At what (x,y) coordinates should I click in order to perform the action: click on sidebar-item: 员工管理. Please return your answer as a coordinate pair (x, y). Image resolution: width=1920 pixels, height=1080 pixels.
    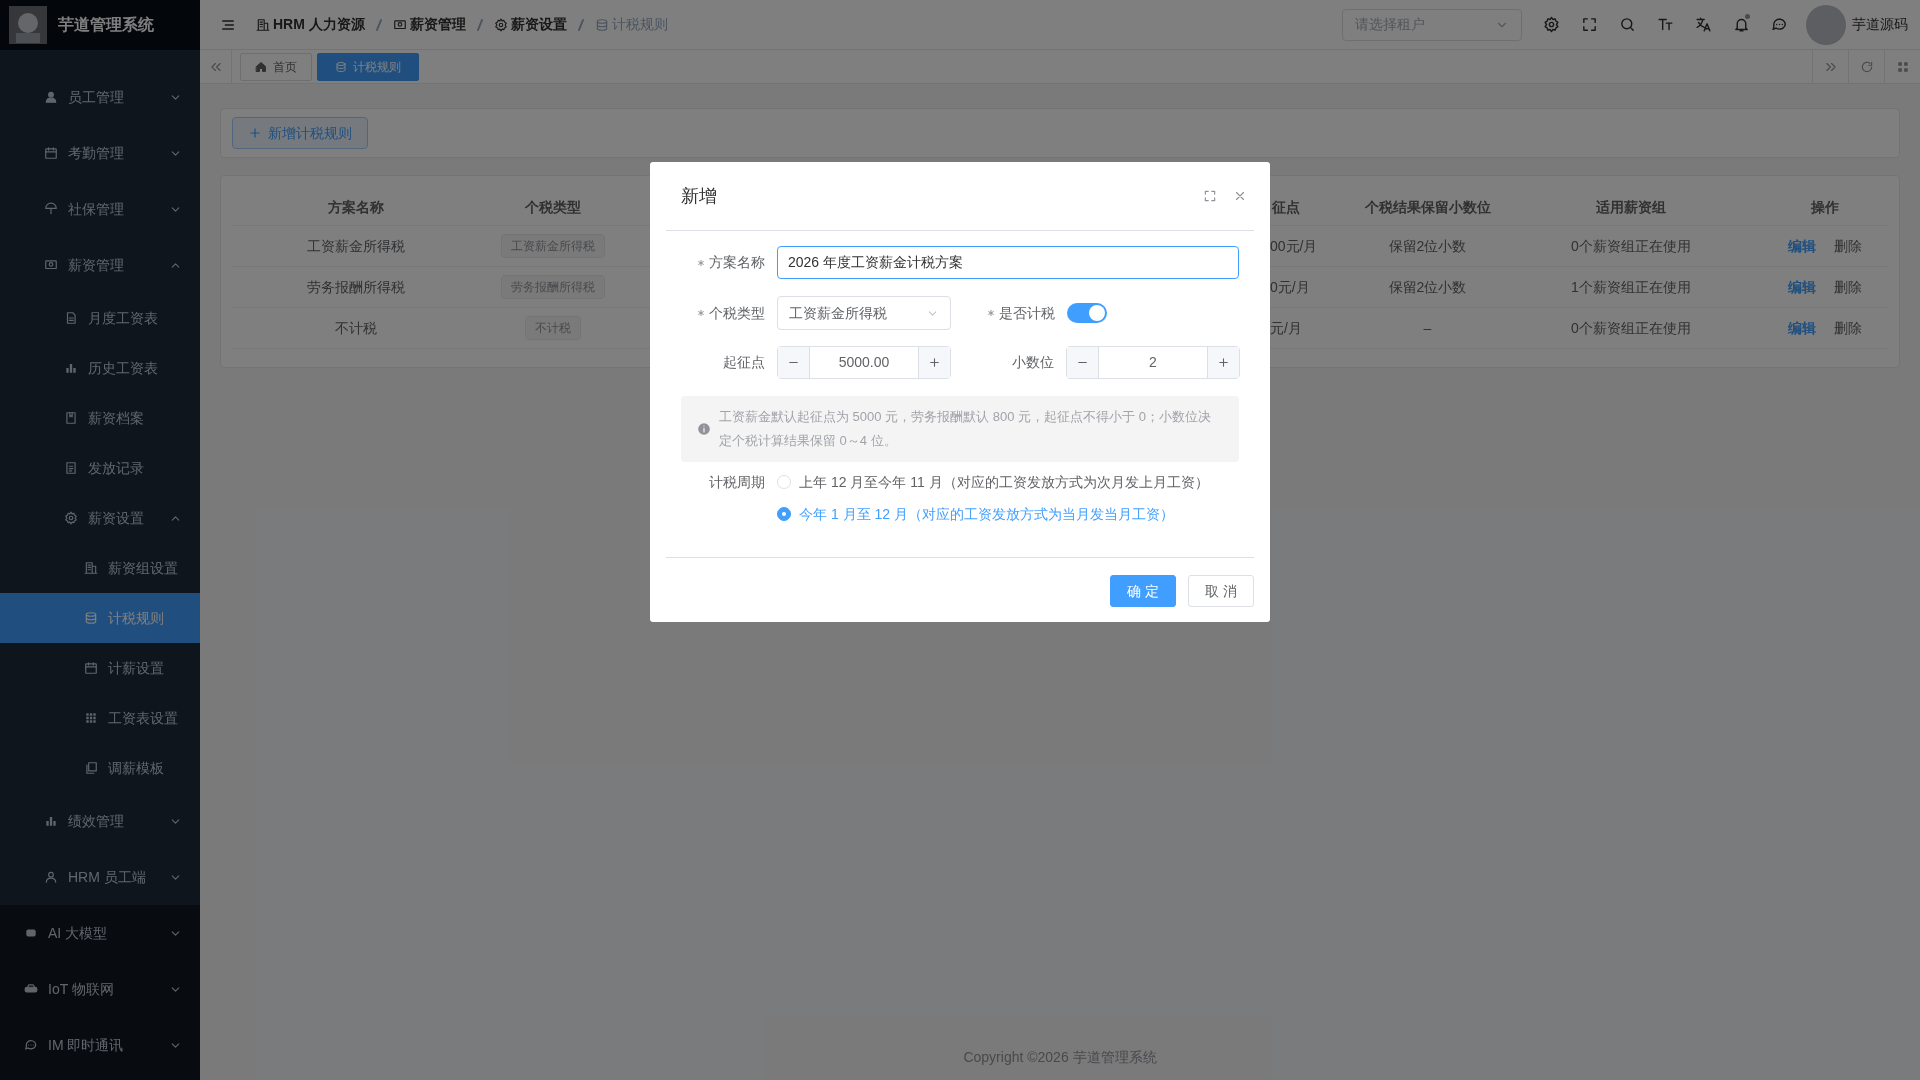
    Looking at the image, I should click on (100, 97).